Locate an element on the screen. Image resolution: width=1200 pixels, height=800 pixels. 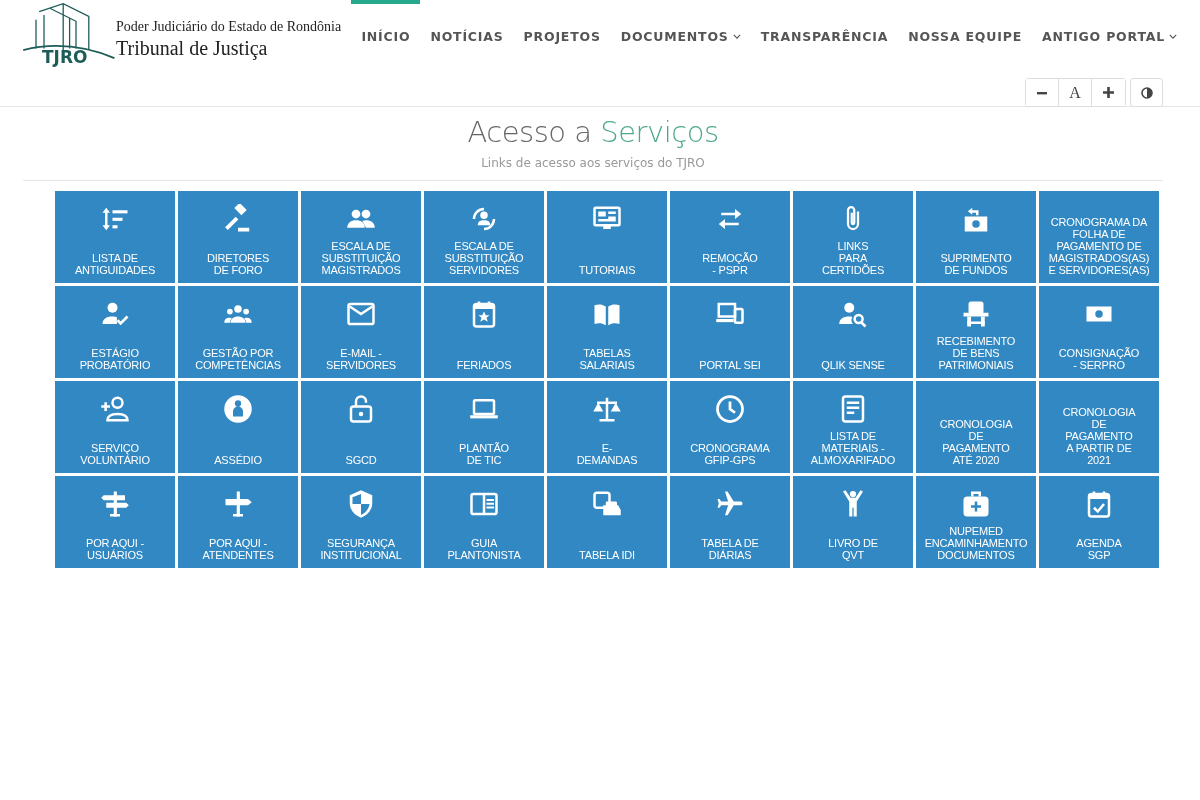
service-tile: CRONOGRAMA GFIP-GPS is located at coordinates (730, 427).